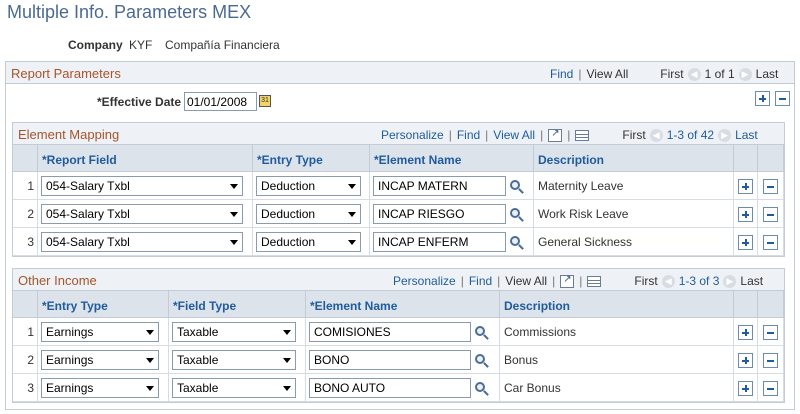 The width and height of the screenshot is (800, 414). Describe the element at coordinates (439, 186) in the screenshot. I see `element-name-input: INCAP MATERN` at that location.